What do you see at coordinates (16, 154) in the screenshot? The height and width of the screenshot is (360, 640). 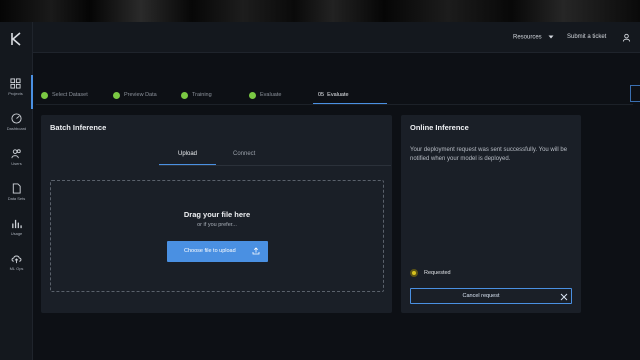 I see `users-icon` at bounding box center [16, 154].